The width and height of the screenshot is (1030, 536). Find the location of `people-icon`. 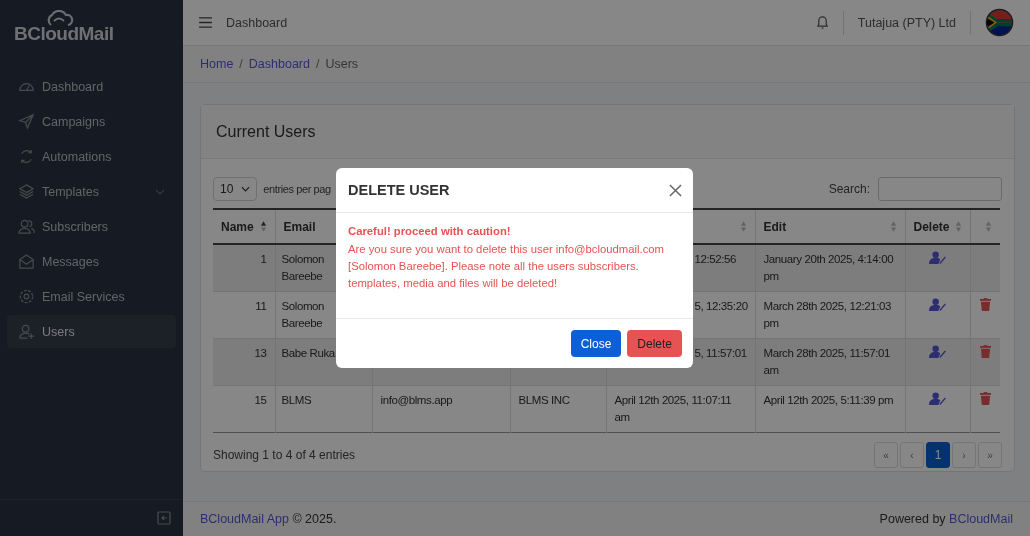

people-icon is located at coordinates (26, 226).